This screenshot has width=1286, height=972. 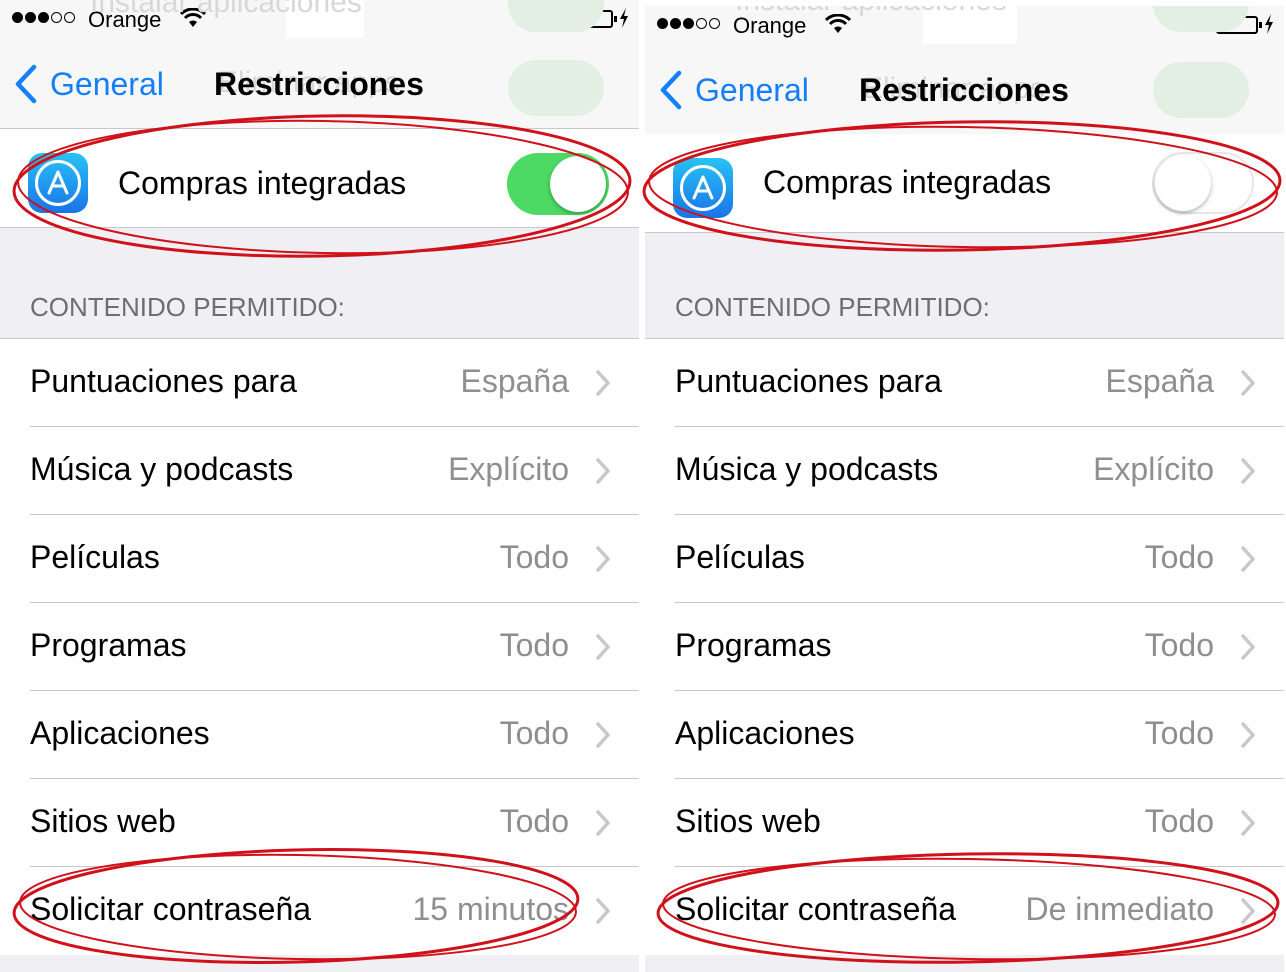 What do you see at coordinates (1119, 909) in the screenshot?
I see `row-value: De inmediato` at bounding box center [1119, 909].